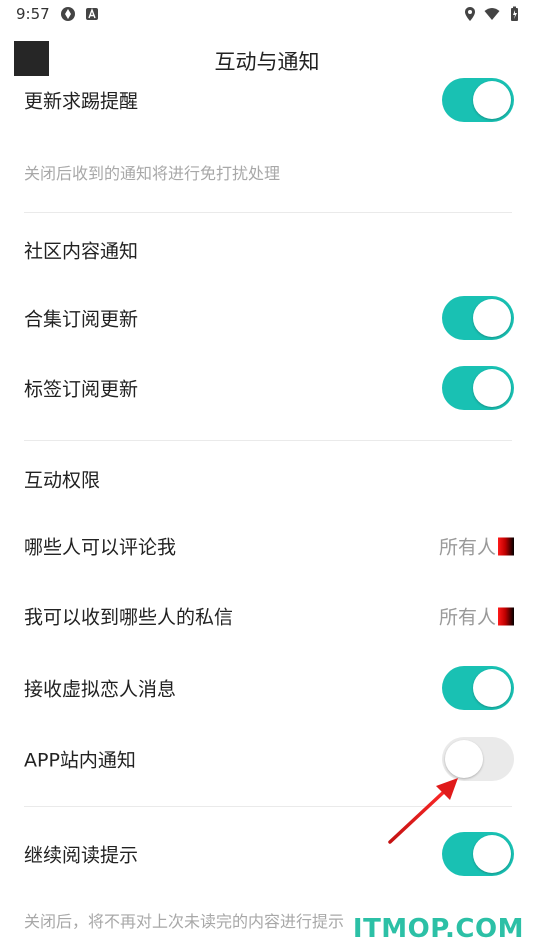 The image size is (534, 950). What do you see at coordinates (81, 319) in the screenshot?
I see `collection-update-label: 合集订阅更新` at bounding box center [81, 319].